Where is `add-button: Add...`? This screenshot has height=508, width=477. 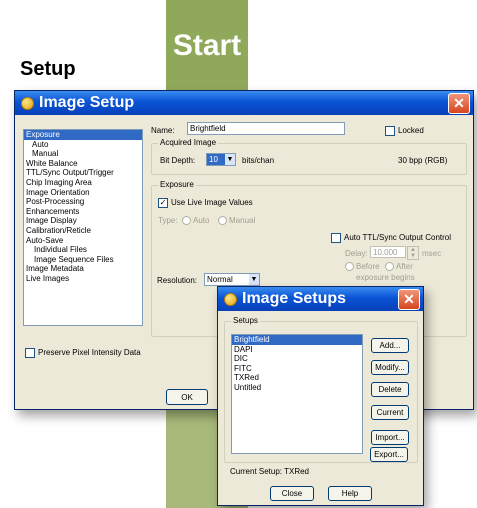
add-button: Add... is located at coordinates (390, 345).